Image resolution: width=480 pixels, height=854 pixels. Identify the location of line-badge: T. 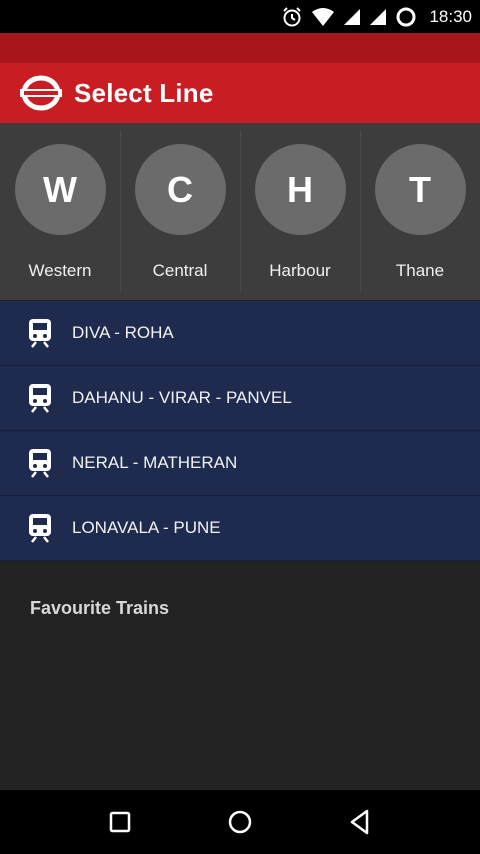
(420, 189).